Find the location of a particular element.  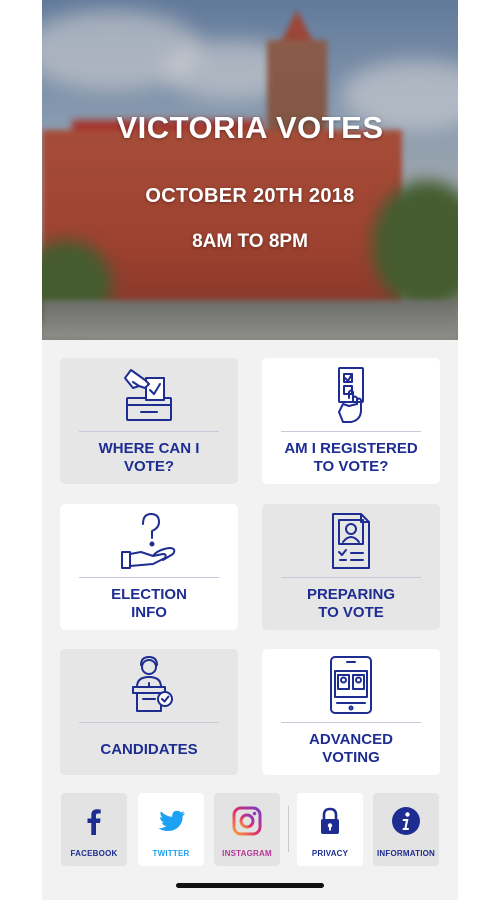

candidates-button: CANDIDATES is located at coordinates (149, 712).